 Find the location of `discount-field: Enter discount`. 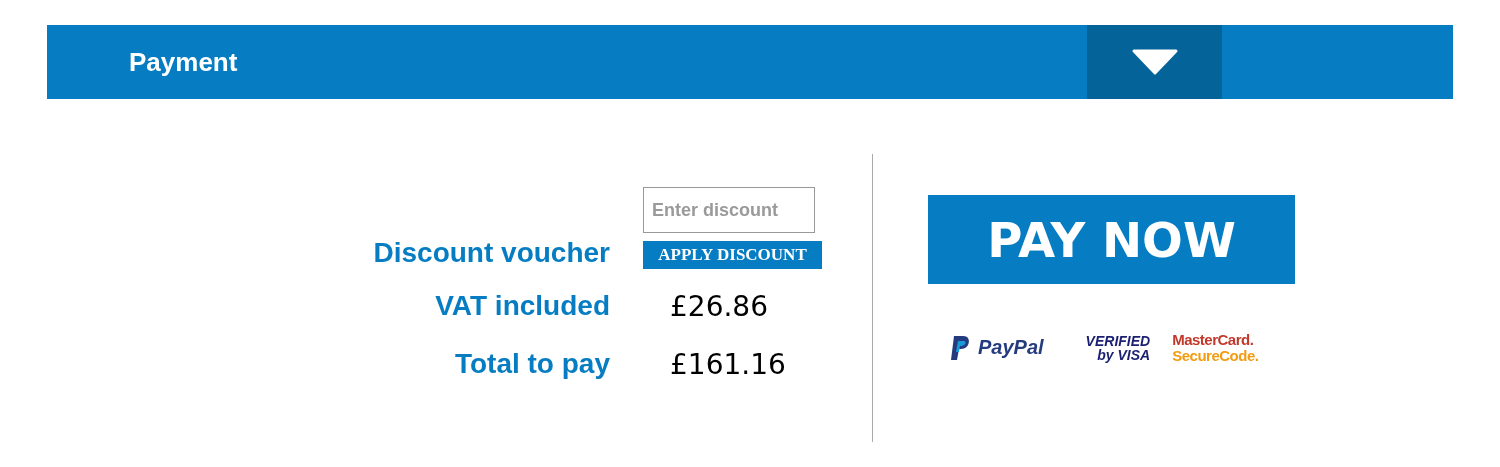

discount-field: Enter discount is located at coordinates (729, 210).